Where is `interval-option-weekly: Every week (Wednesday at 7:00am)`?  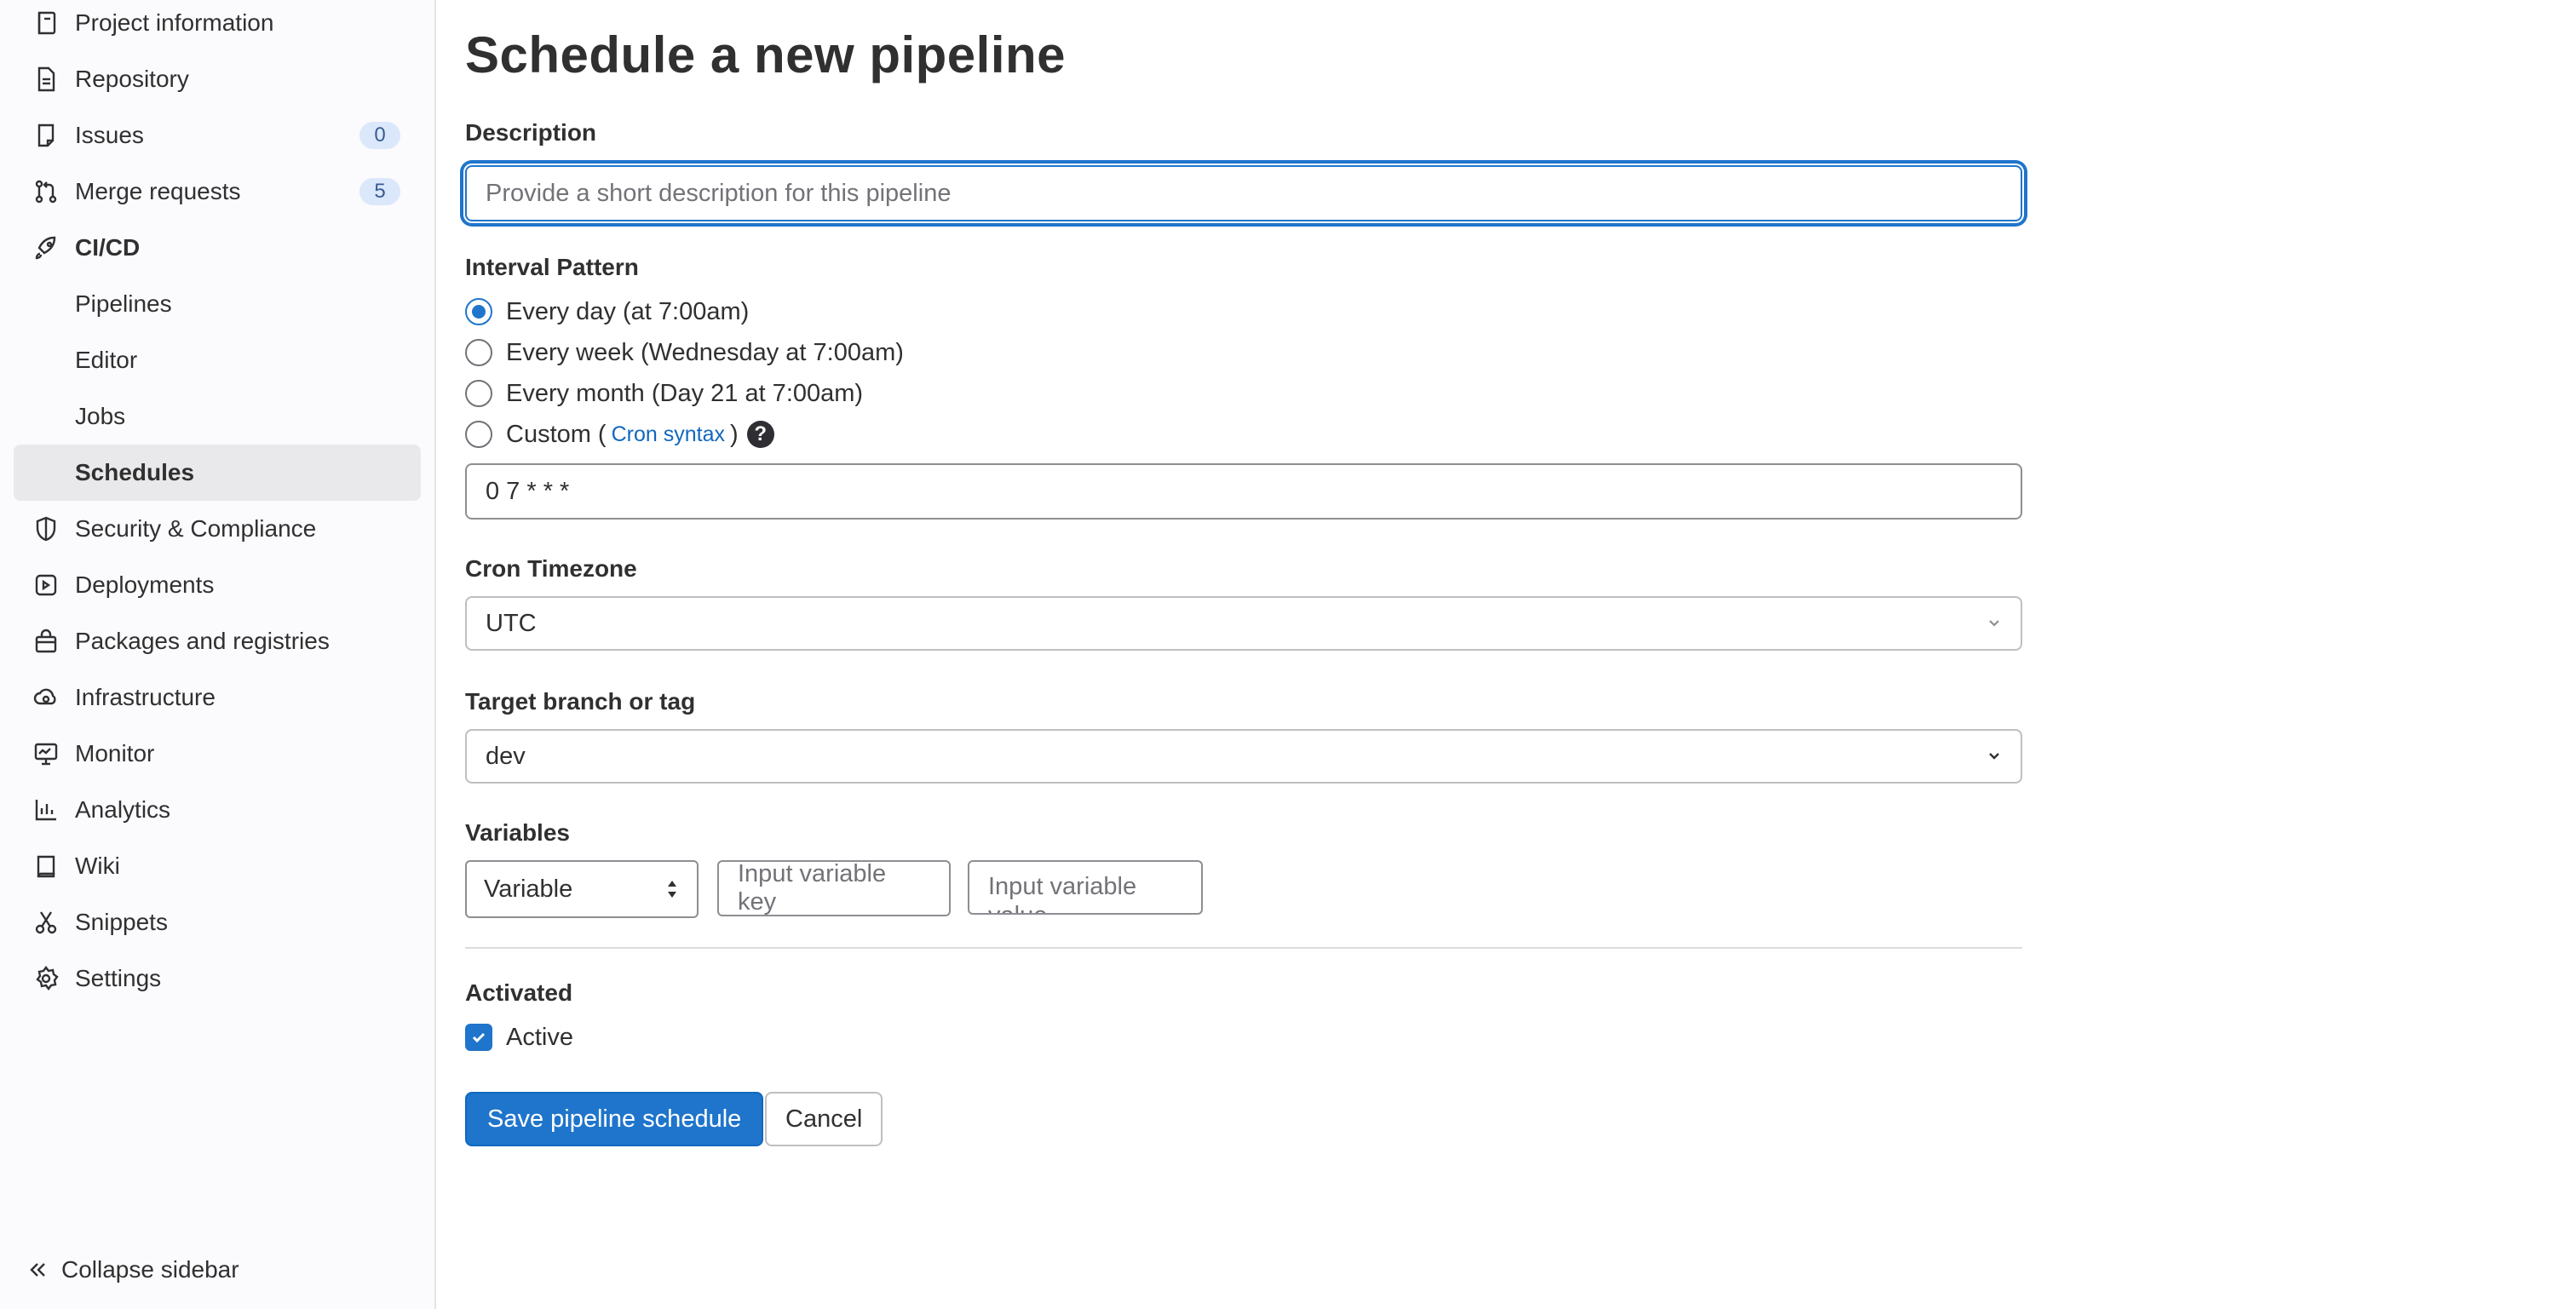
interval-option-weekly: Every week (Wednesday at 7:00am) is located at coordinates (684, 353).